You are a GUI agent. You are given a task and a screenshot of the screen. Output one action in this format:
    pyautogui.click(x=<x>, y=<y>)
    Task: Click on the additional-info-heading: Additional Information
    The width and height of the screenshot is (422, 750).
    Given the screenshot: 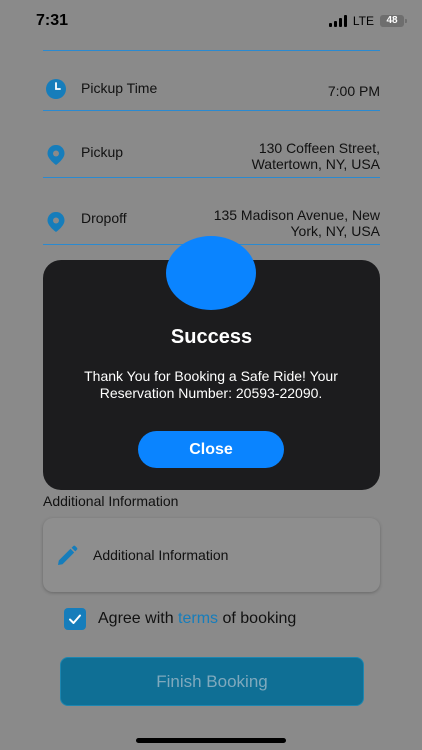 What is the action you would take?
    pyautogui.click(x=111, y=501)
    